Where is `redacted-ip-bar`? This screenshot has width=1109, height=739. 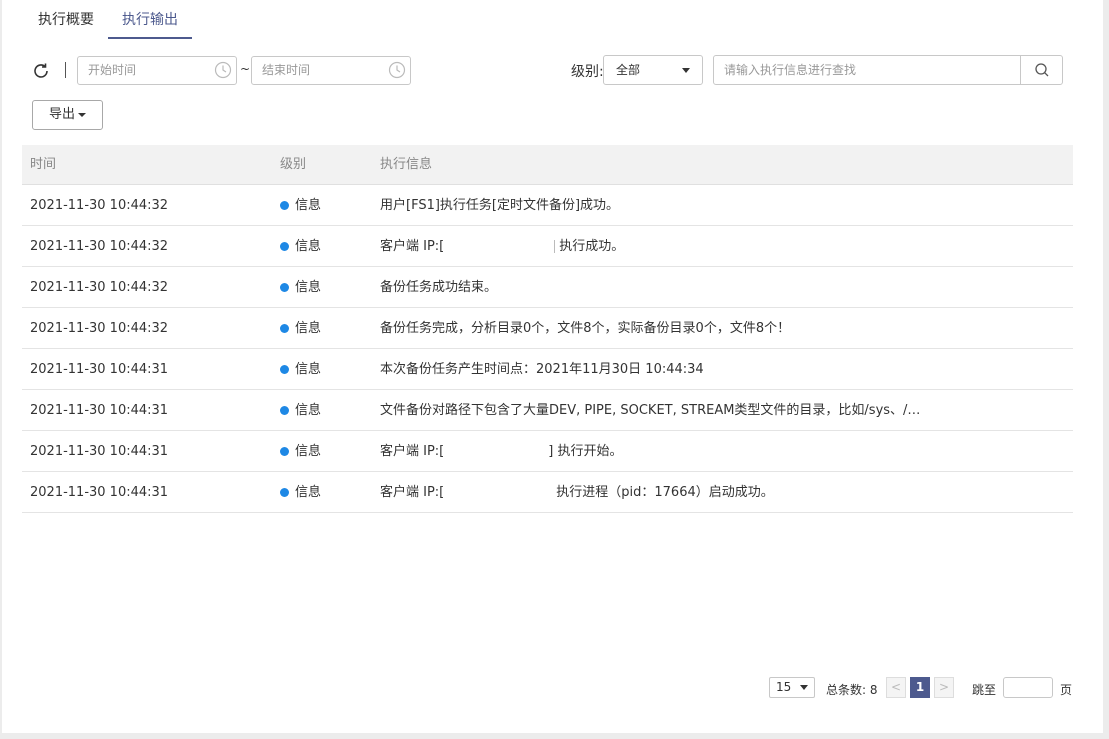 redacted-ip-bar is located at coordinates (555, 246).